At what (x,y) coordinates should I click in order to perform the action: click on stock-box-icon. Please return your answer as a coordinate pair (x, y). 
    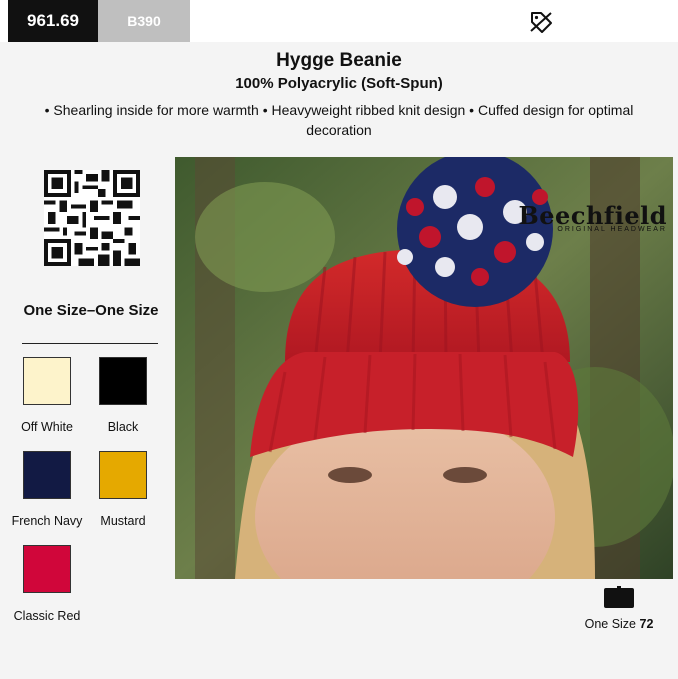
    Looking at the image, I should click on (619, 597).